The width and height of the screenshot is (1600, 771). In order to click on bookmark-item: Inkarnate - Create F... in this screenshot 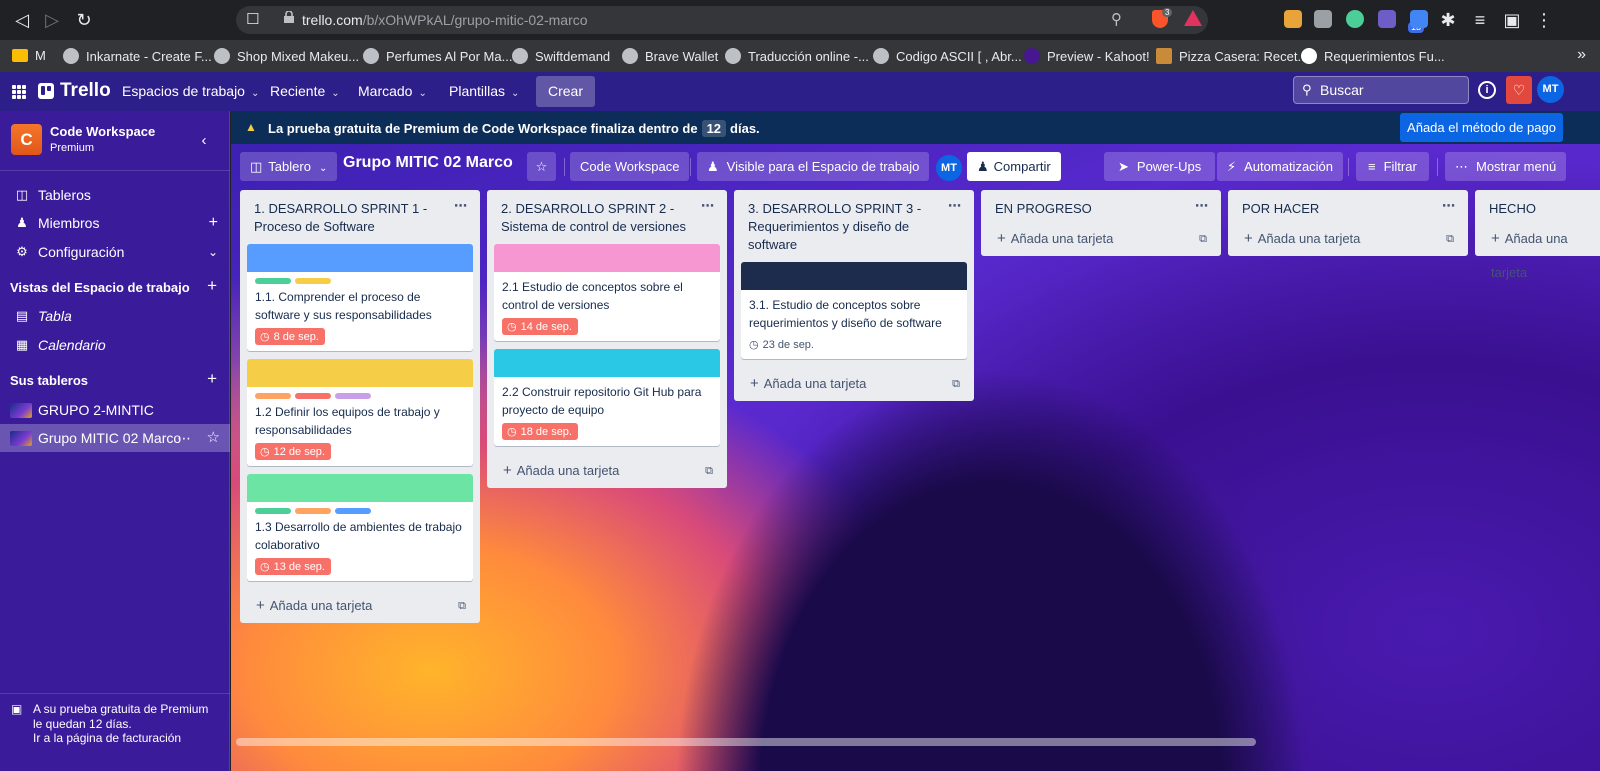, I will do `click(137, 56)`.